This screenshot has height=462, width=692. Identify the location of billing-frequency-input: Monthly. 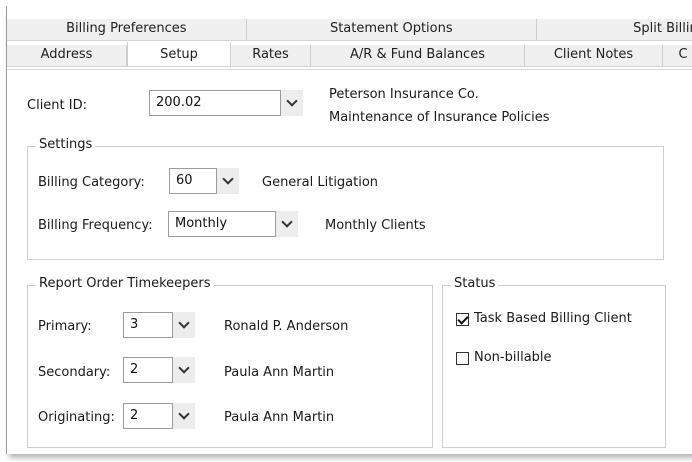
(222, 224).